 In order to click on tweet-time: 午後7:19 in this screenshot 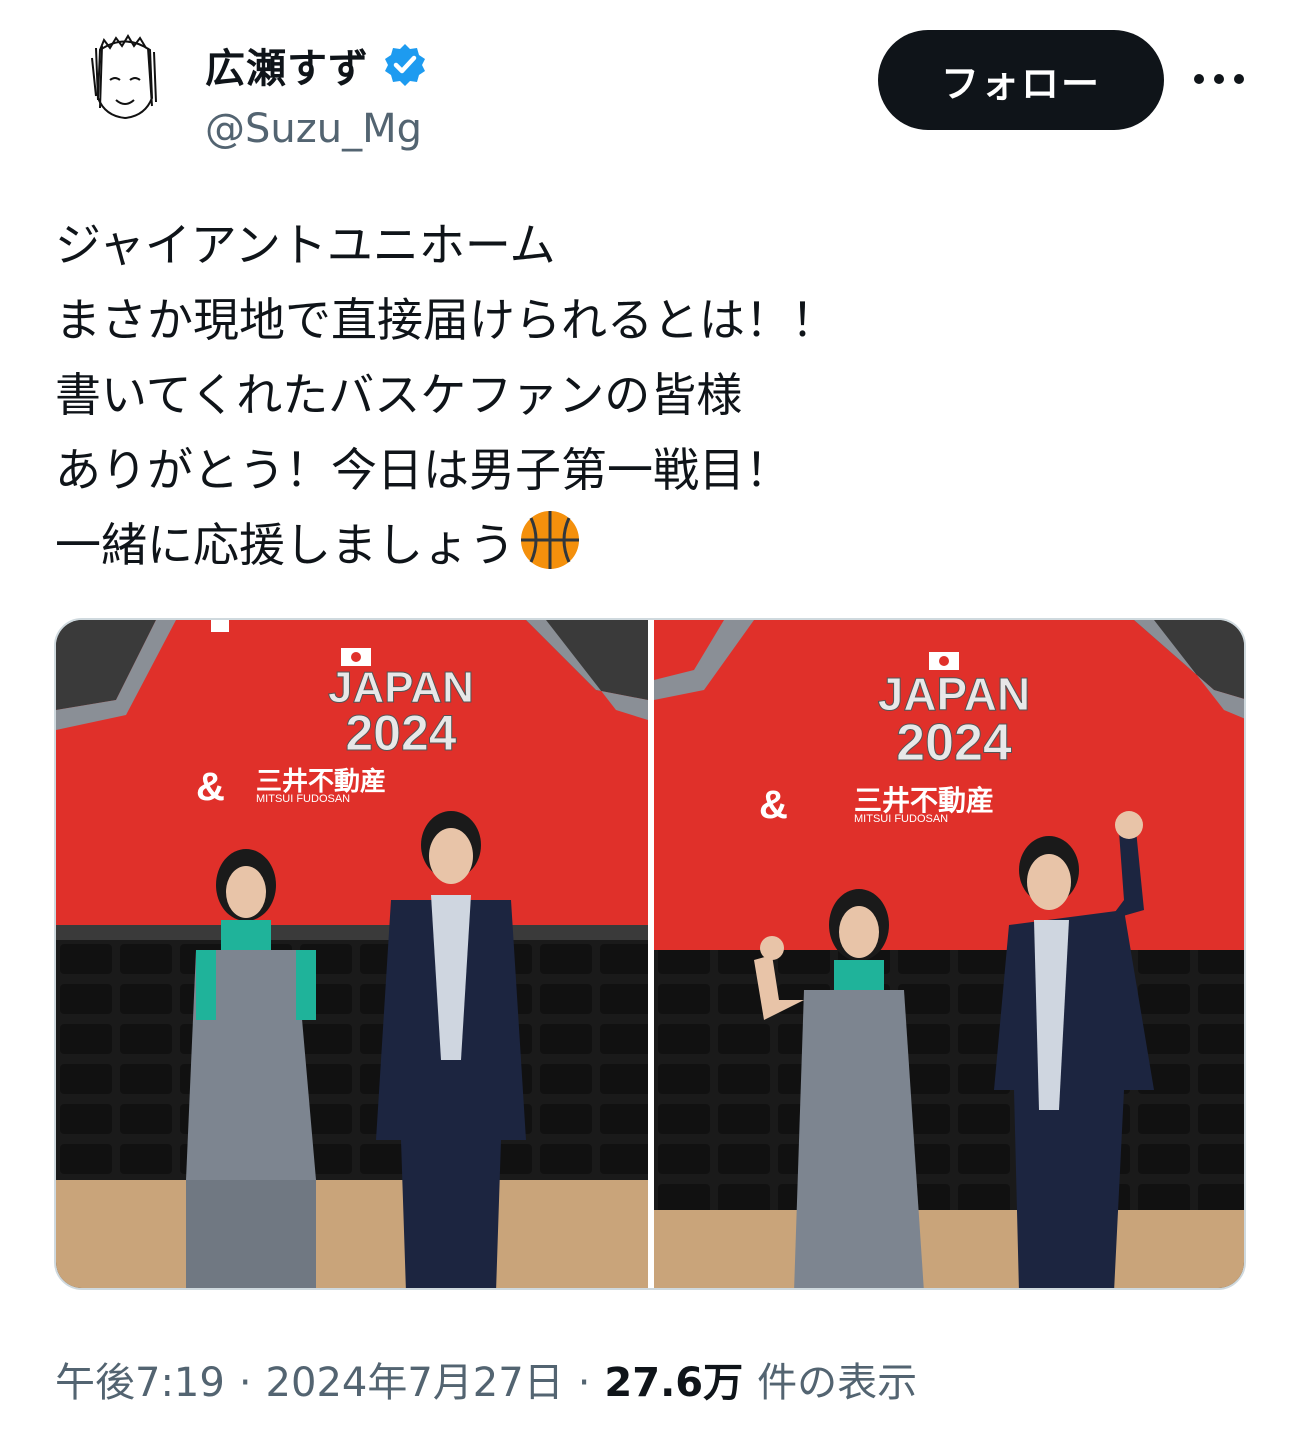, I will do `click(140, 1379)`.